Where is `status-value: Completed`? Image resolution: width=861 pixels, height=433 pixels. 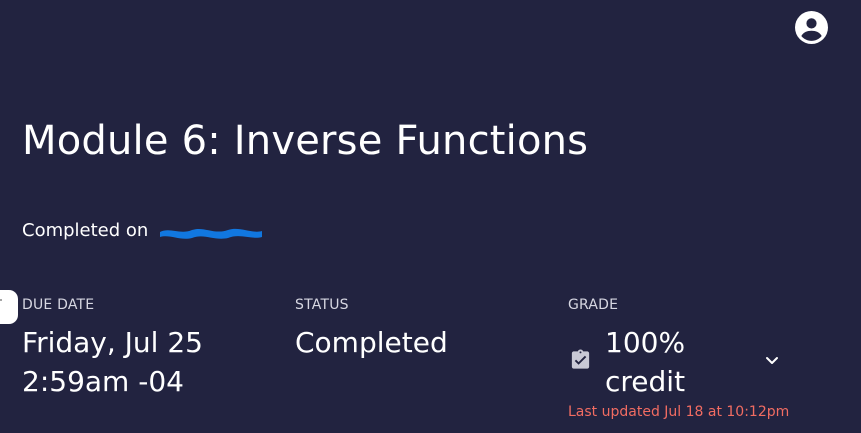
status-value: Completed is located at coordinates (371, 342).